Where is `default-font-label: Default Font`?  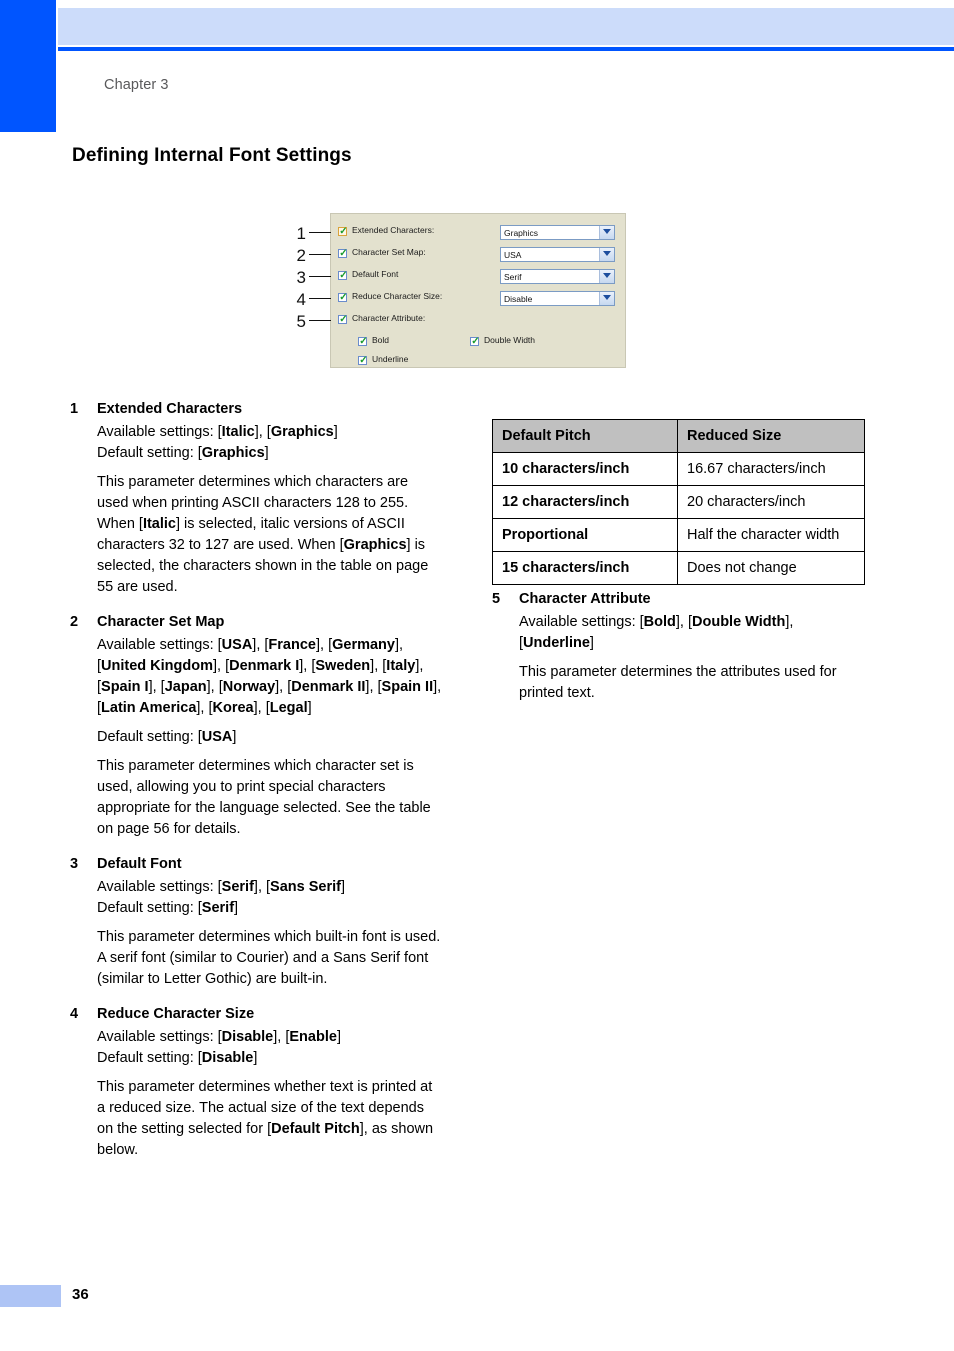
default-font-label: Default Font is located at coordinates (375, 274).